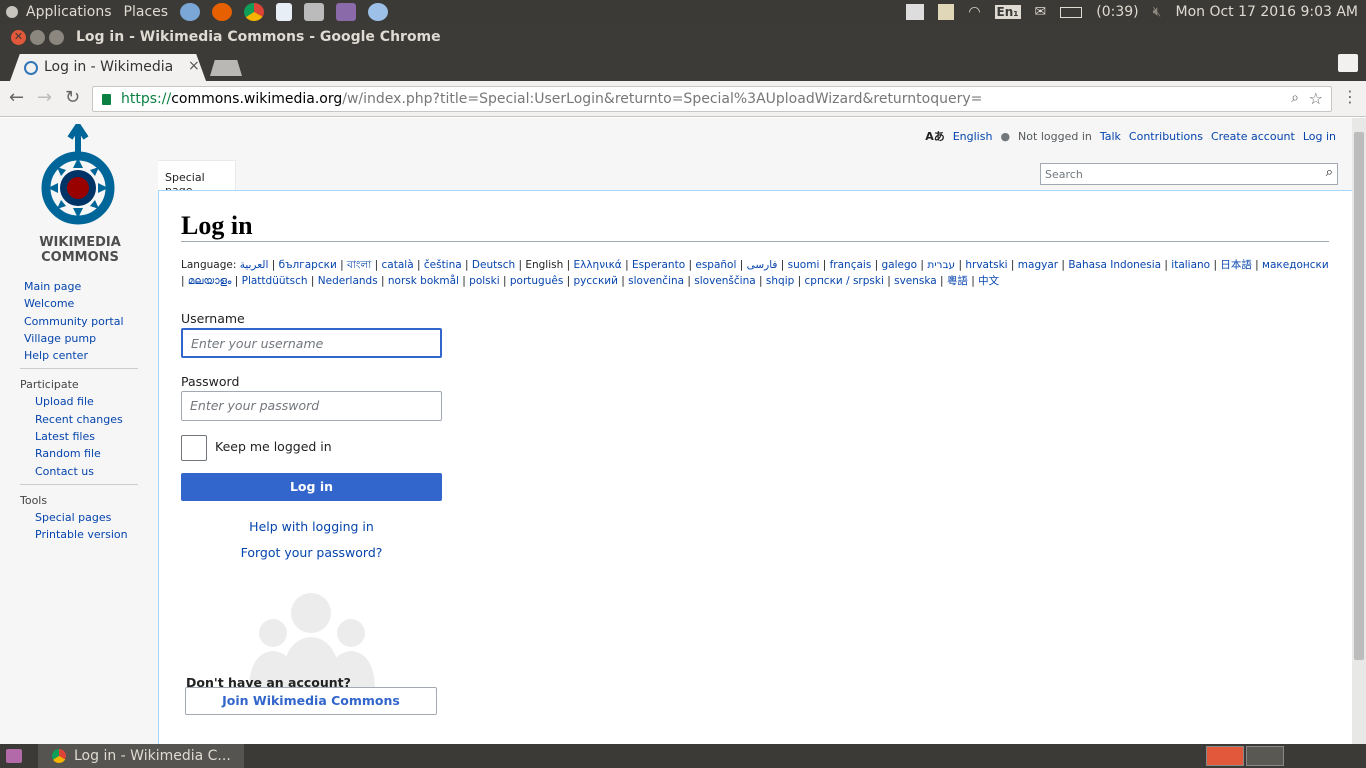  What do you see at coordinates (96, 471) in the screenshot?
I see `sidebar-item-contact-us: Contact us` at bounding box center [96, 471].